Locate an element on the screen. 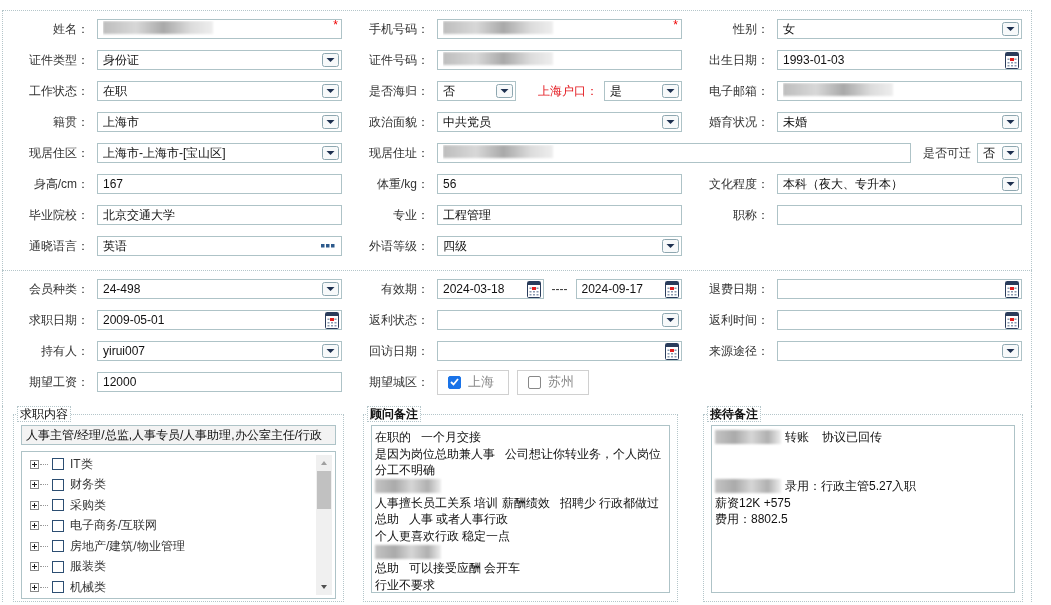  city-option: 上海 is located at coordinates (473, 382).